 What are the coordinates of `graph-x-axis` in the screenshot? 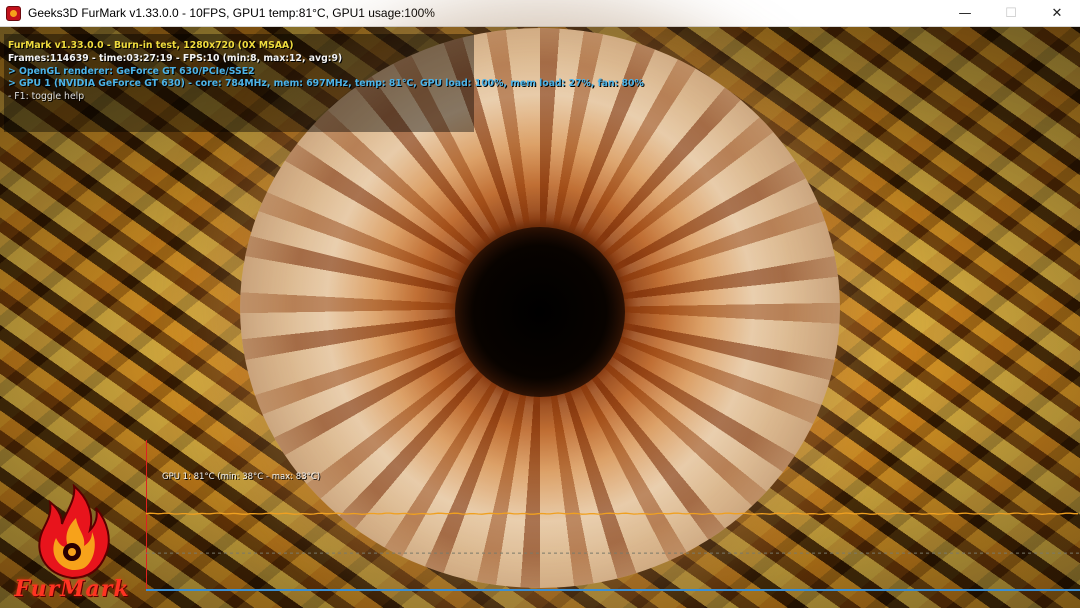 It's located at (613, 590).